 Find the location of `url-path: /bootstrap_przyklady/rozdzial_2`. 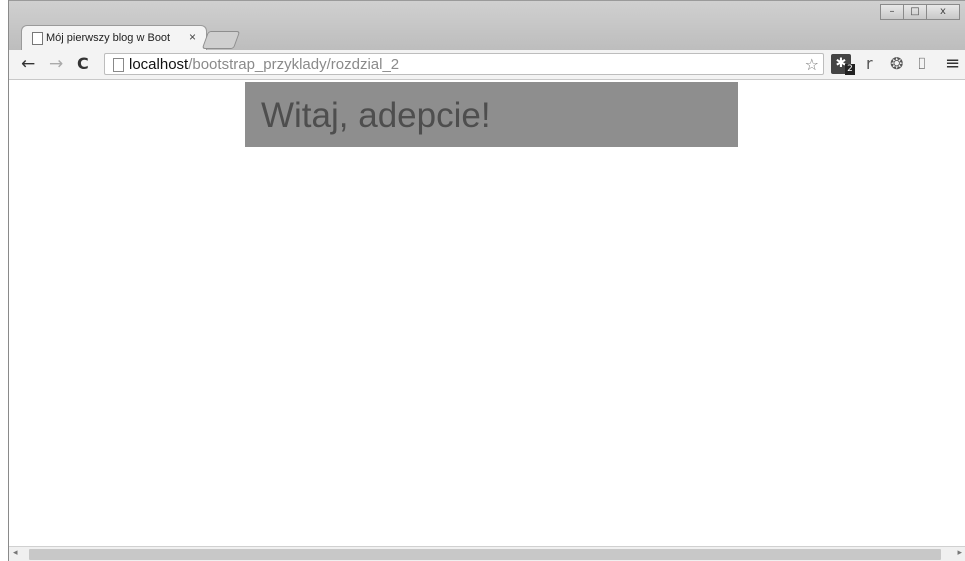

url-path: /bootstrap_przyklady/rozdzial_2 is located at coordinates (294, 64).